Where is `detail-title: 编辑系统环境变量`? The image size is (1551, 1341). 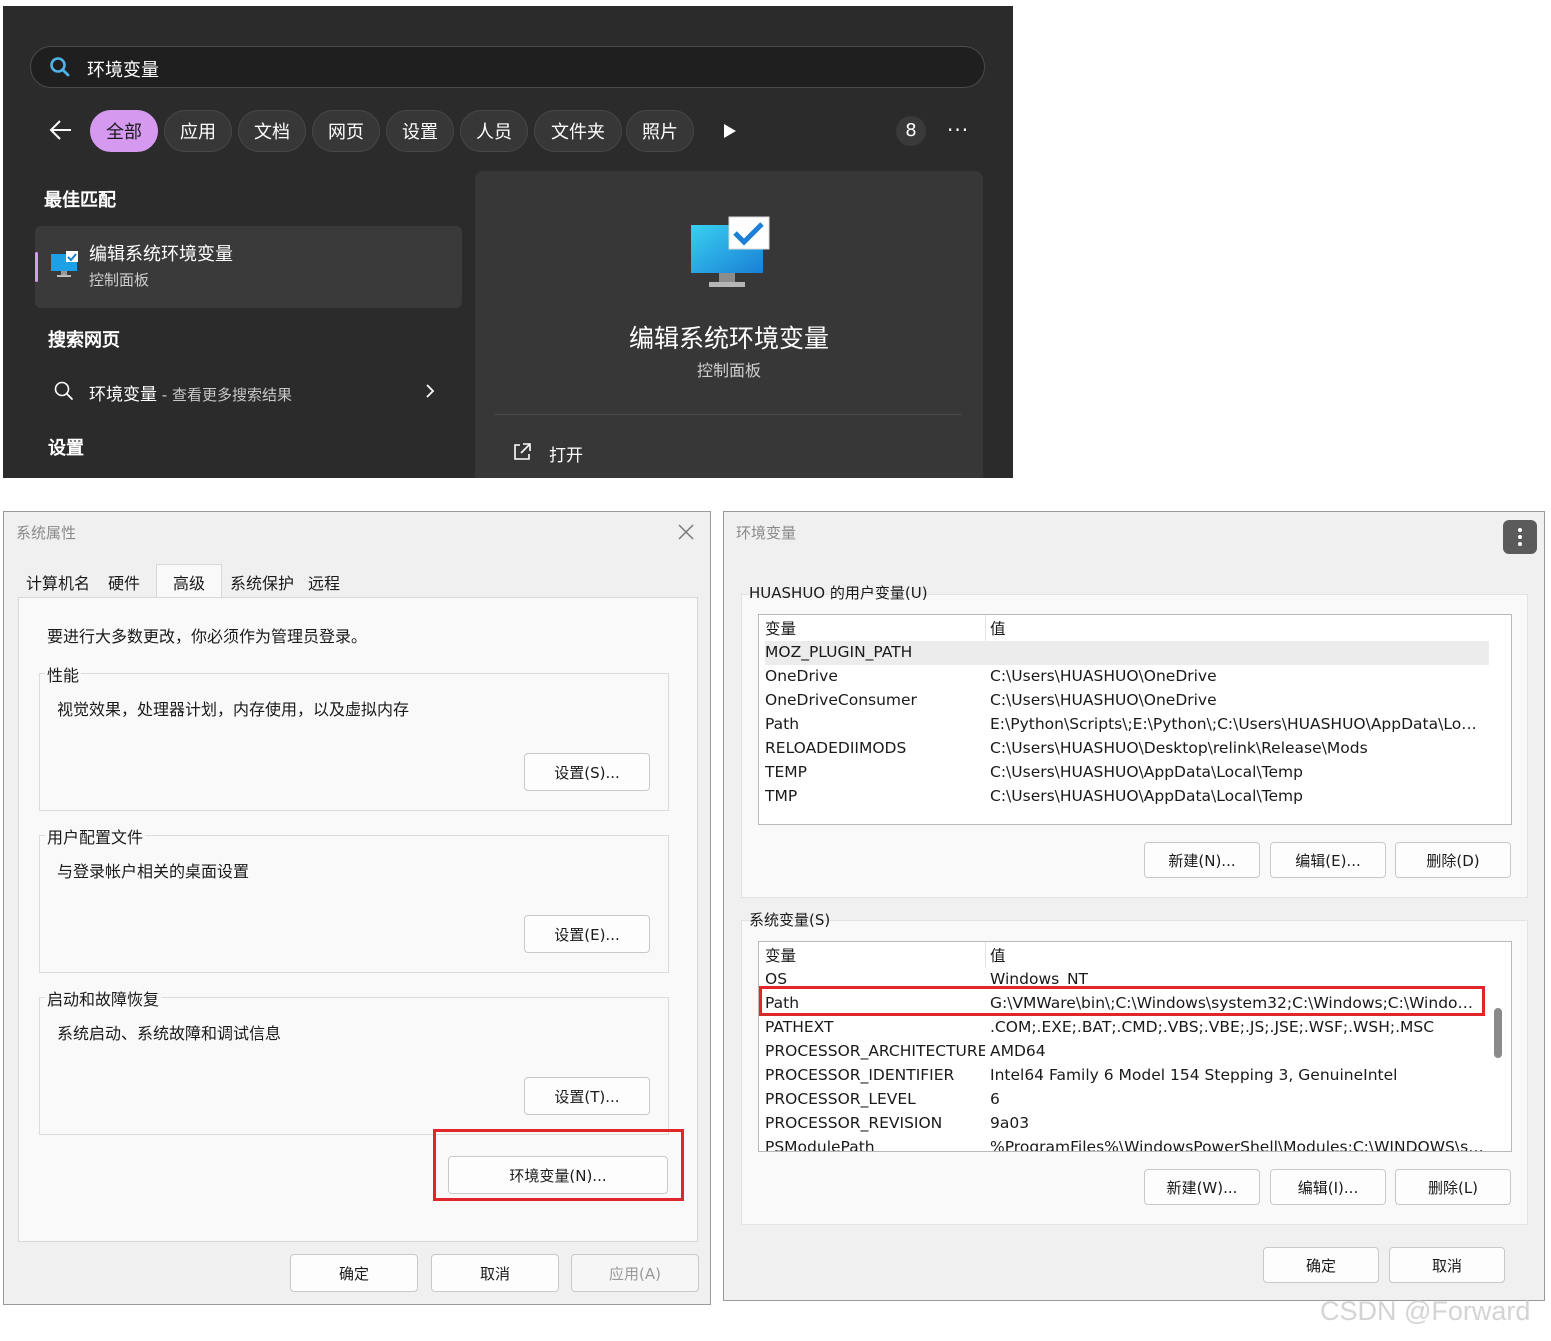 detail-title: 编辑系统环境变量 is located at coordinates (728, 338).